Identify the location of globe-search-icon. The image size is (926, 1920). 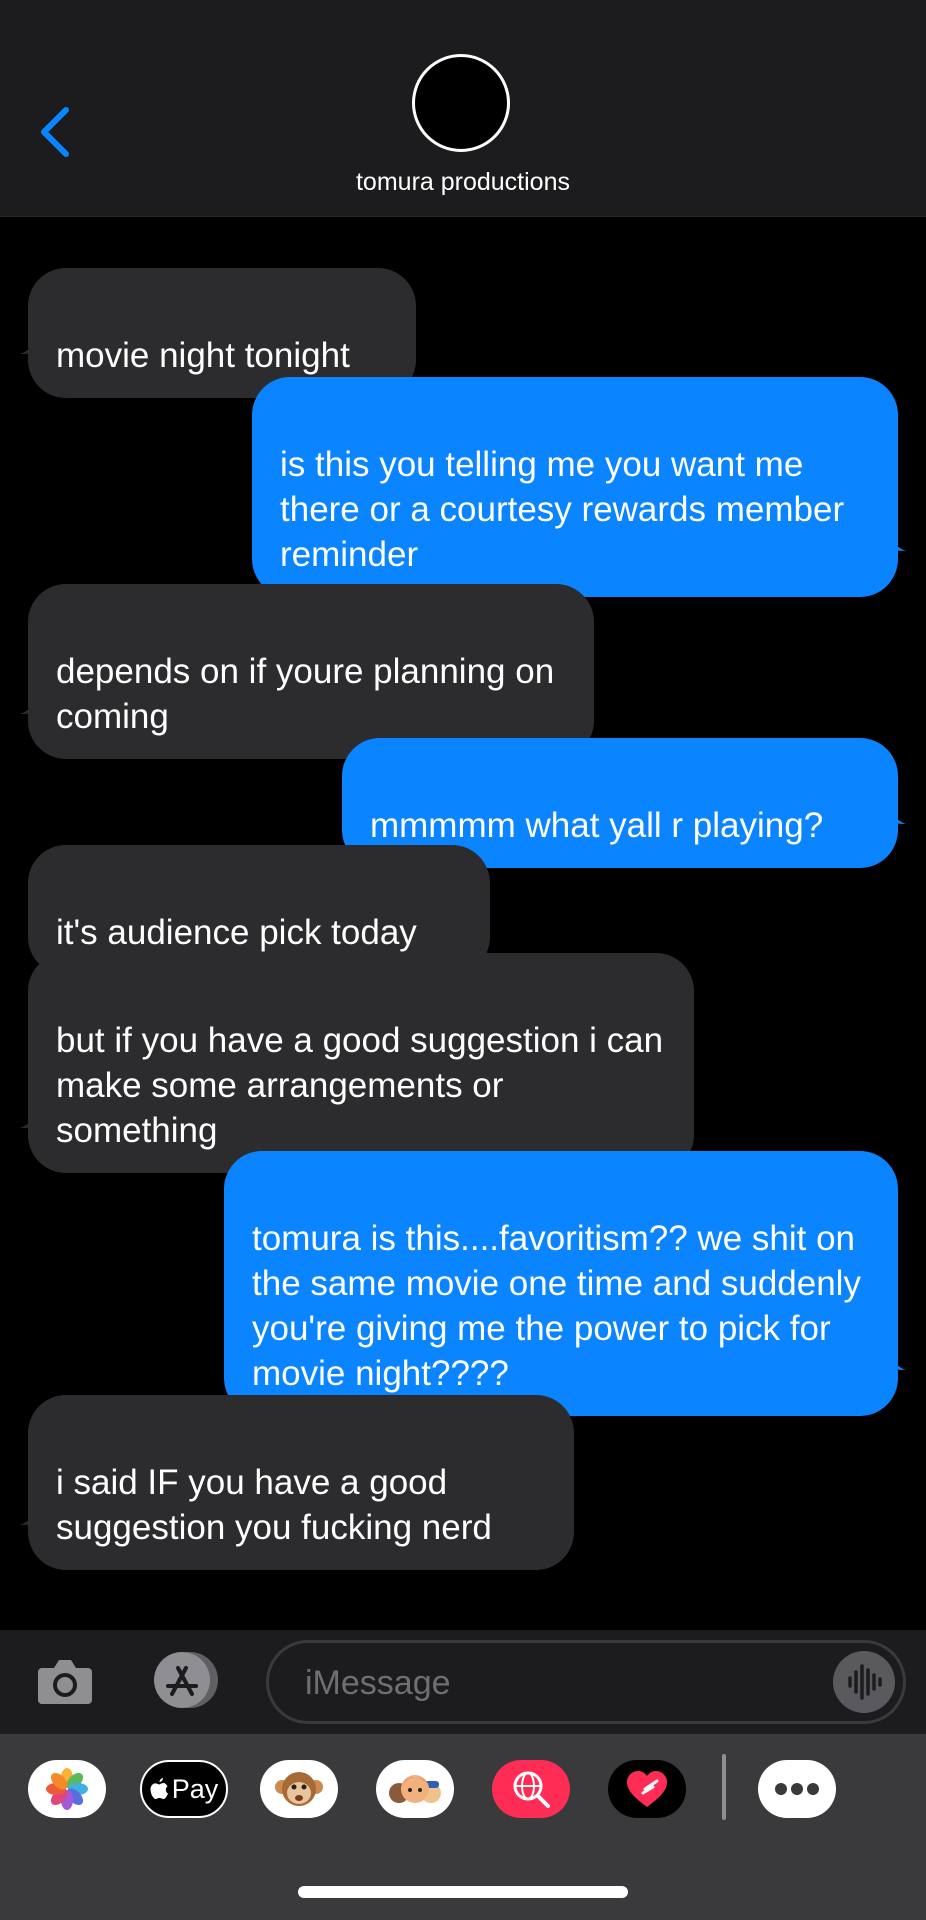
(531, 1789).